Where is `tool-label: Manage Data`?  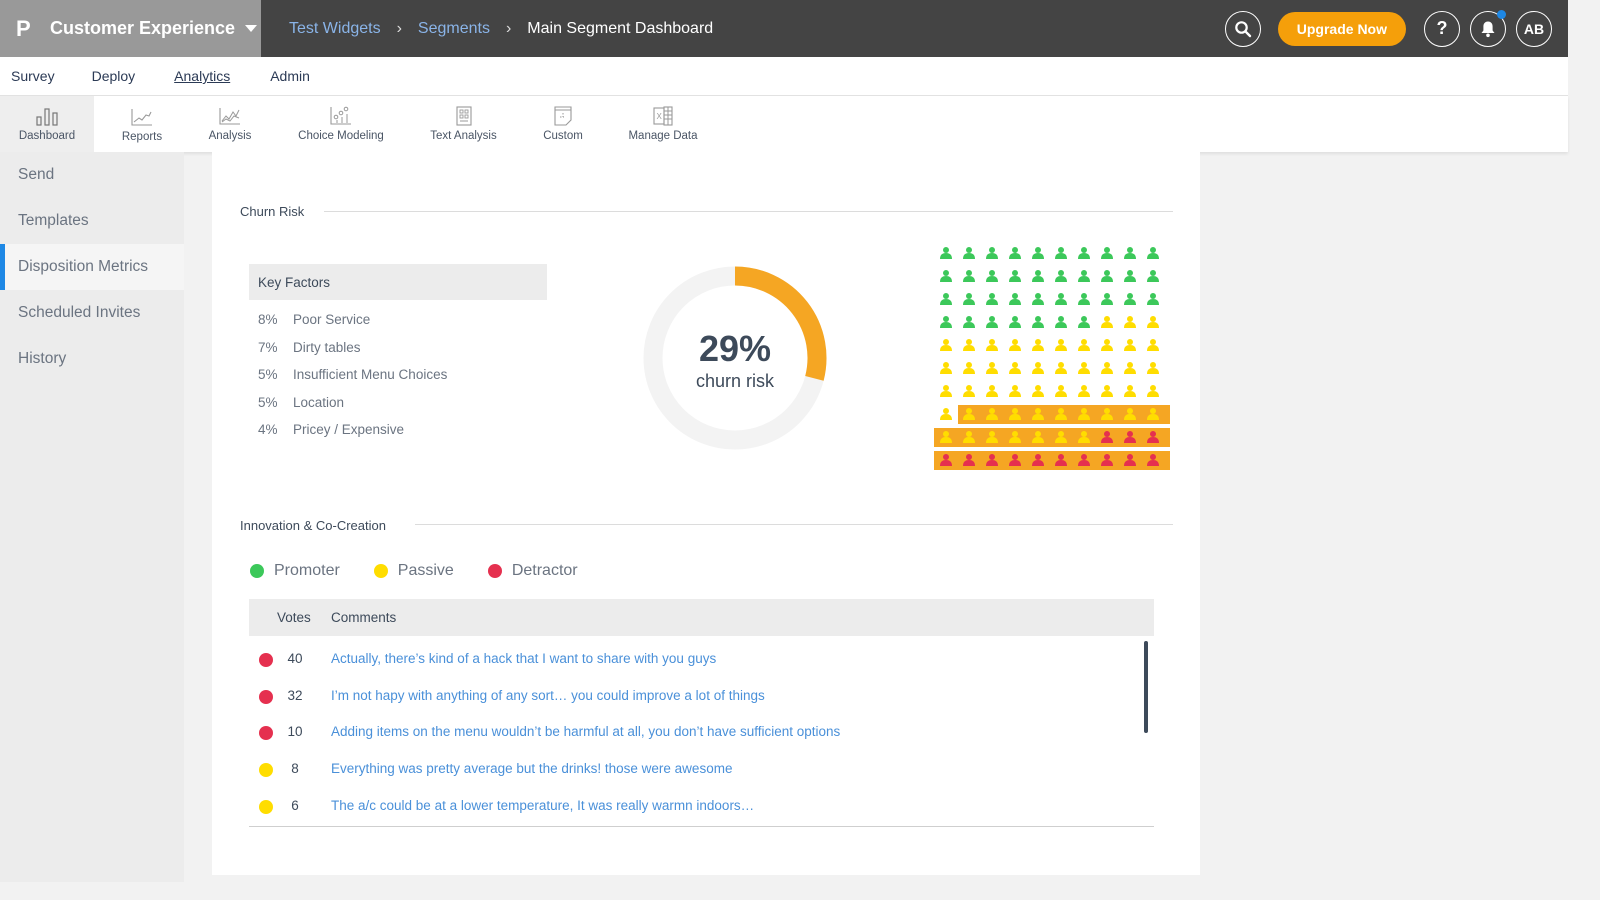
tool-label: Manage Data is located at coordinates (663, 136).